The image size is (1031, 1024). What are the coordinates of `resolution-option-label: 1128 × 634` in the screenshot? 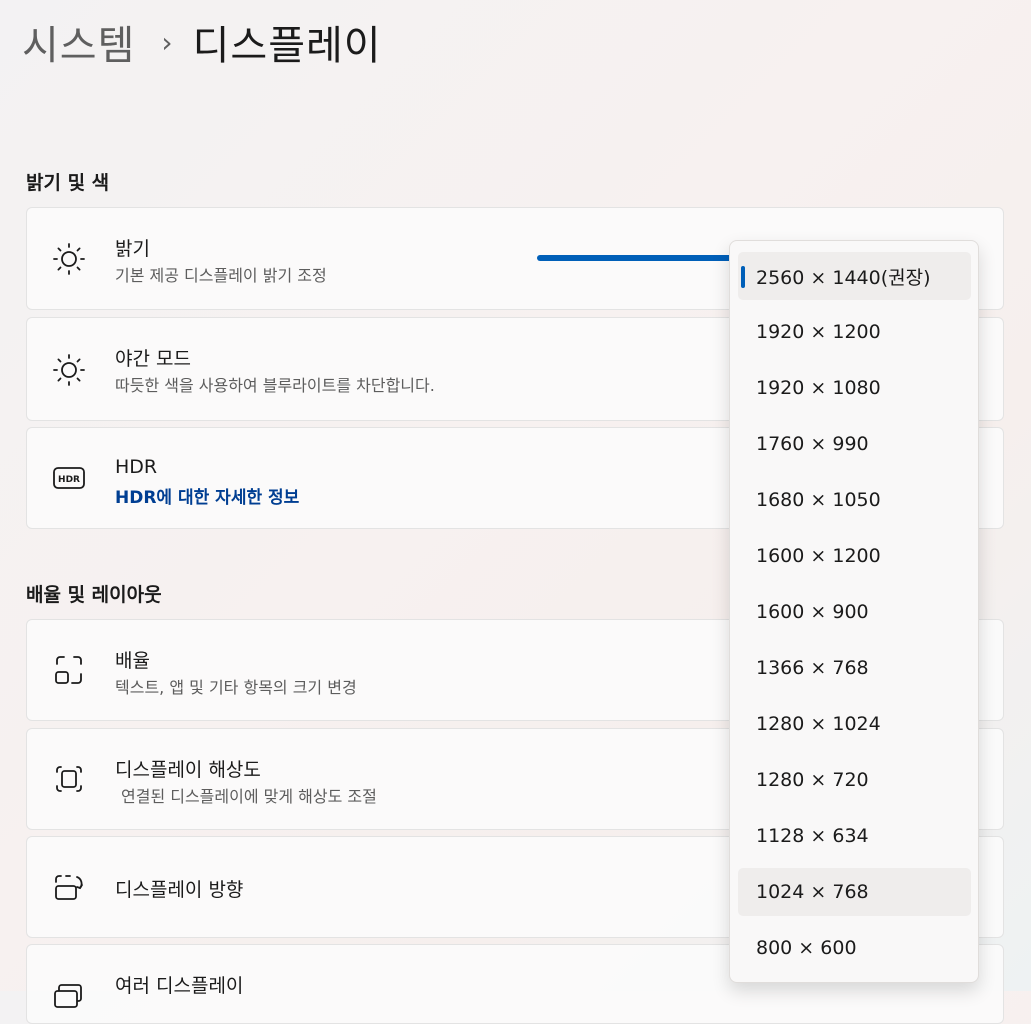 It's located at (812, 836).